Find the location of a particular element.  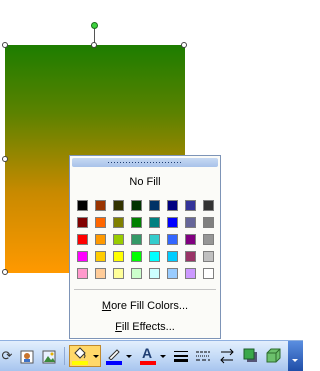

line-color-indicator is located at coordinates (114, 363).